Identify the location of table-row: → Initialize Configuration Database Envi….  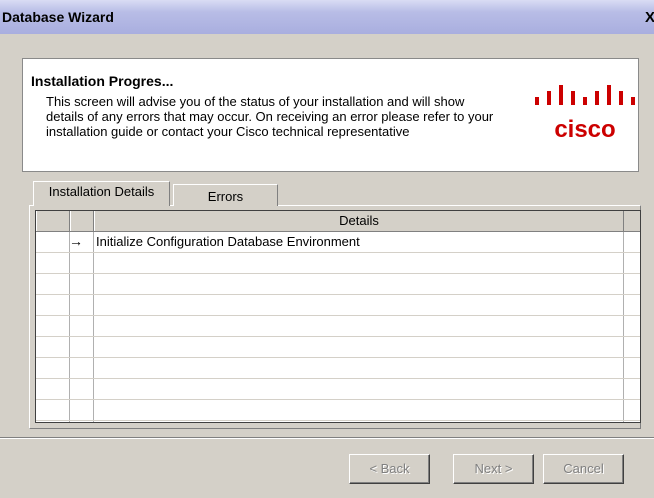
(338, 242).